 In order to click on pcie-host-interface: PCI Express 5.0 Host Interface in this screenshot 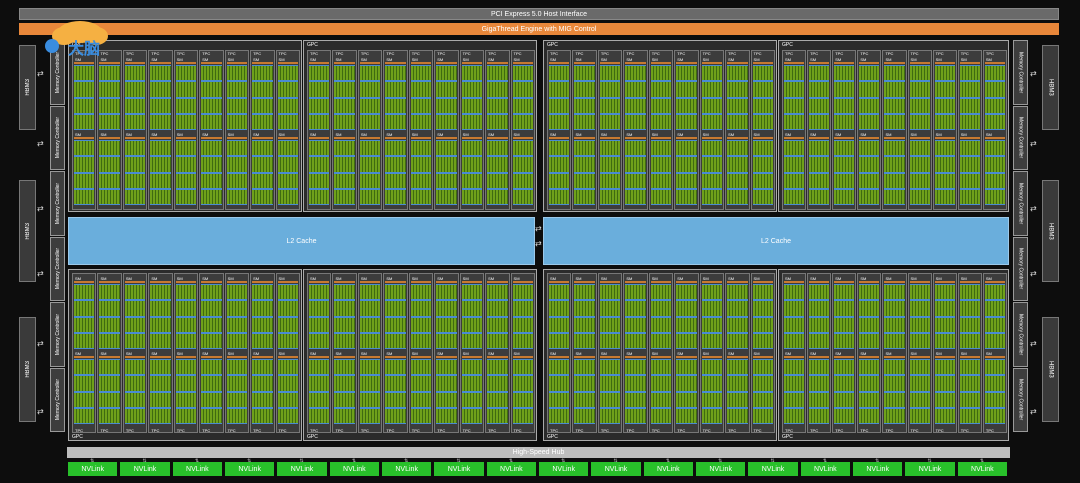, I will do `click(539, 14)`.